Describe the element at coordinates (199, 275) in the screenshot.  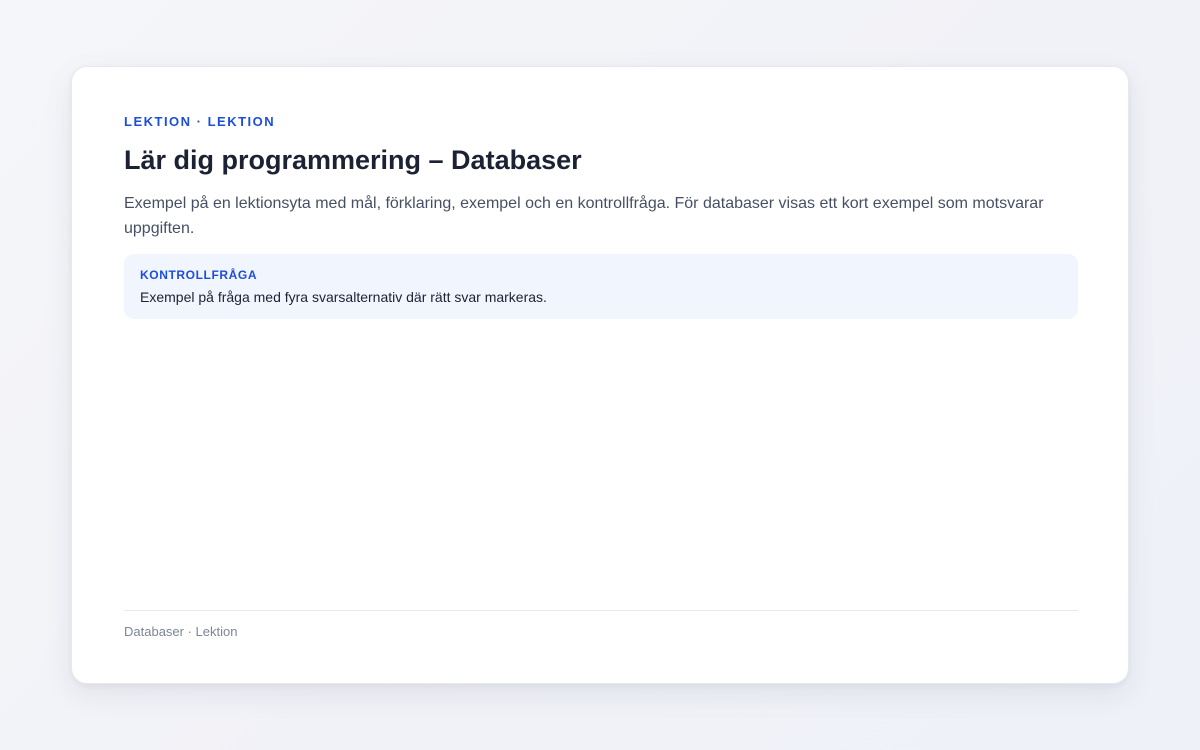
I see `quiz-label: KONTROLLFRÅGA` at that location.